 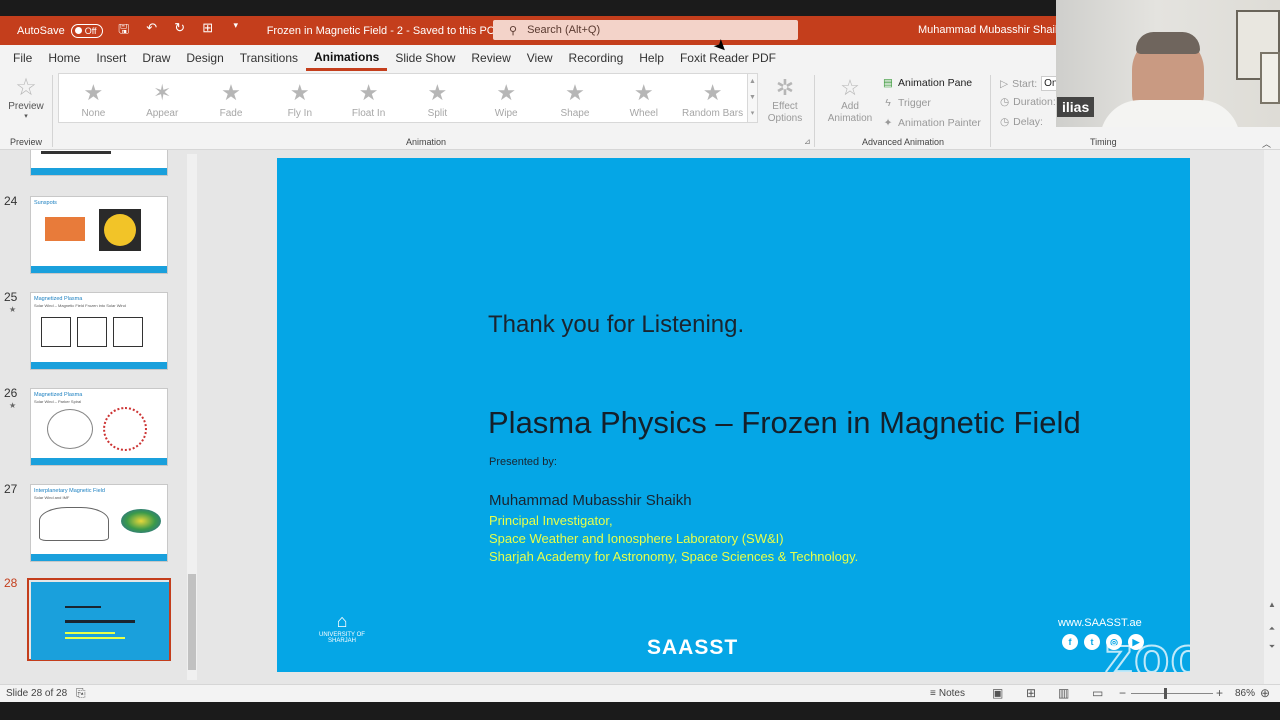 What do you see at coordinates (1219, 693) in the screenshot?
I see `zoom-in-icon: +` at bounding box center [1219, 693].